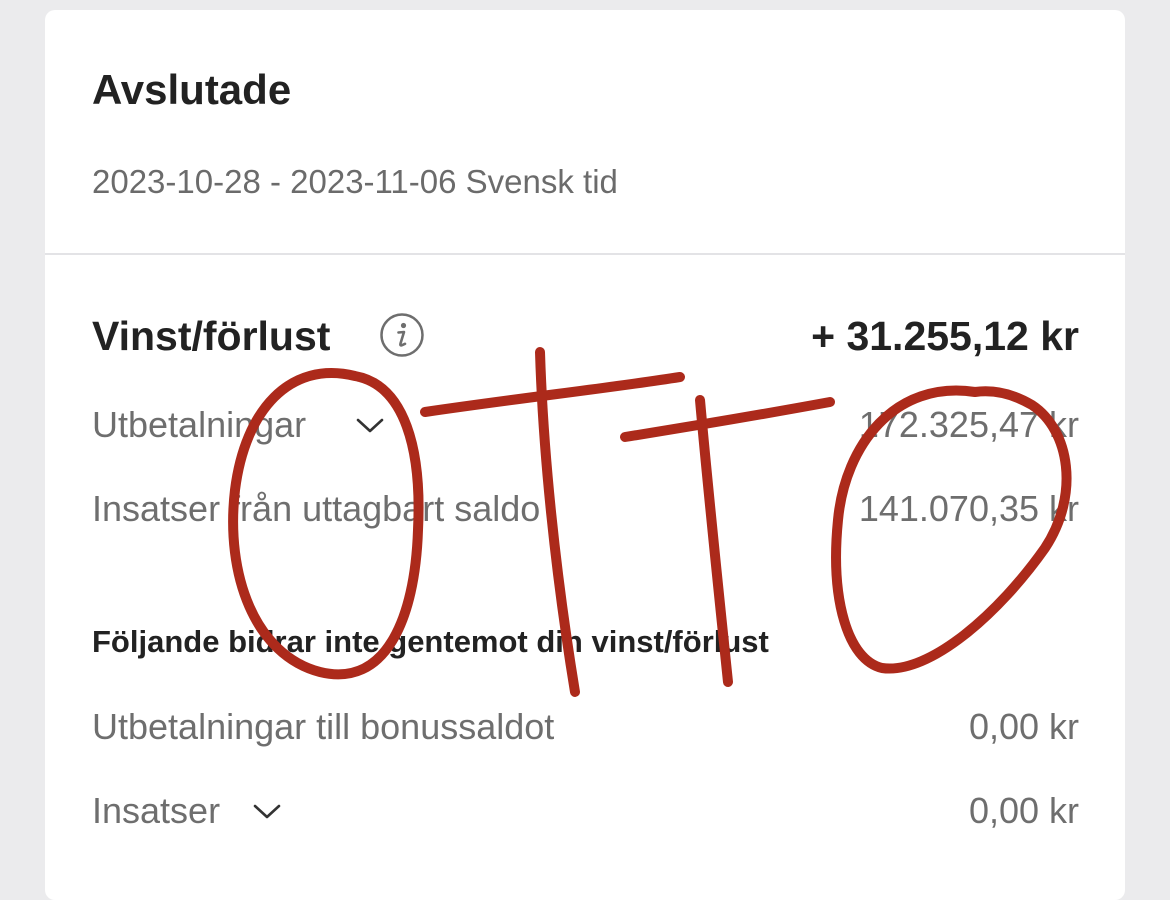 Image resolution: width=1170 pixels, height=900 pixels. I want to click on stakes-value: 0,00 kr, so click(1023, 810).